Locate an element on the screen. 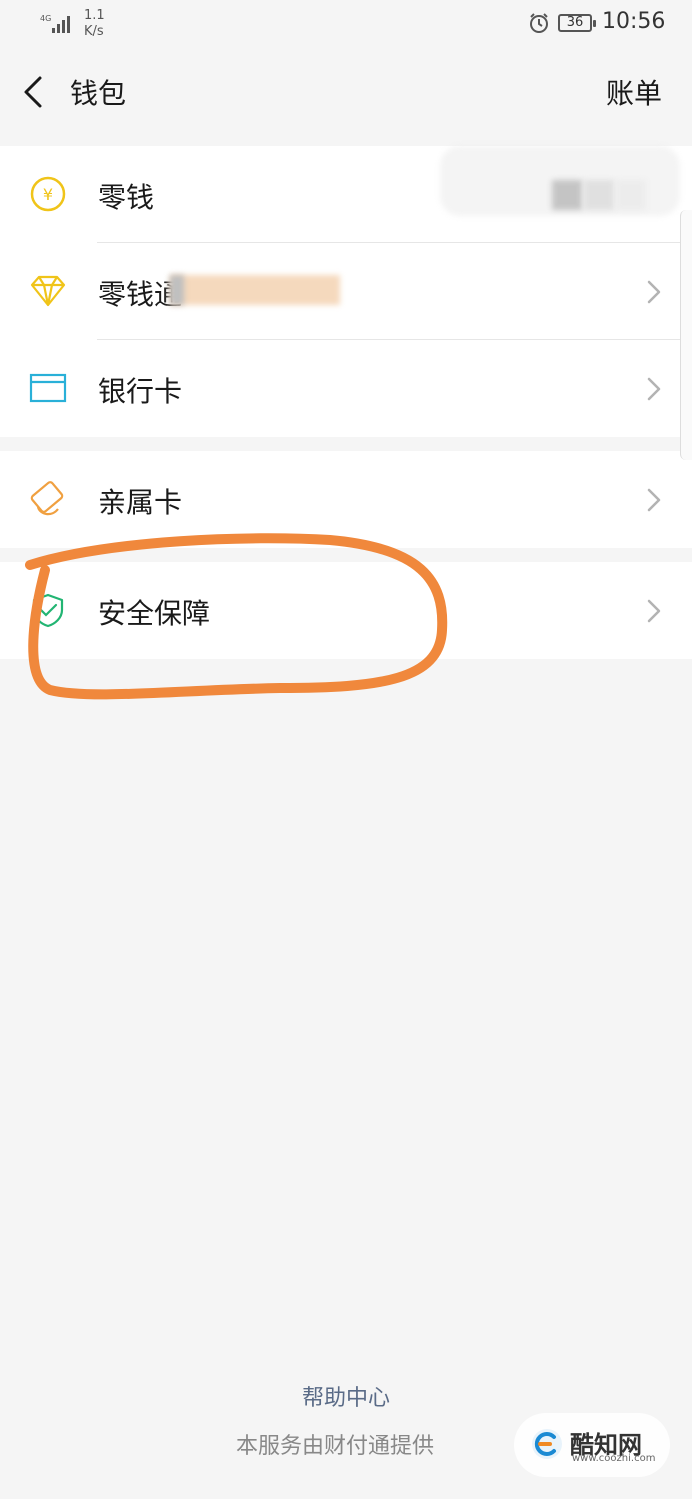 Image resolution: width=692 pixels, height=1499 pixels. status-bar: 4G 1.1 K/s 36 10:56 is located at coordinates (346, 25).